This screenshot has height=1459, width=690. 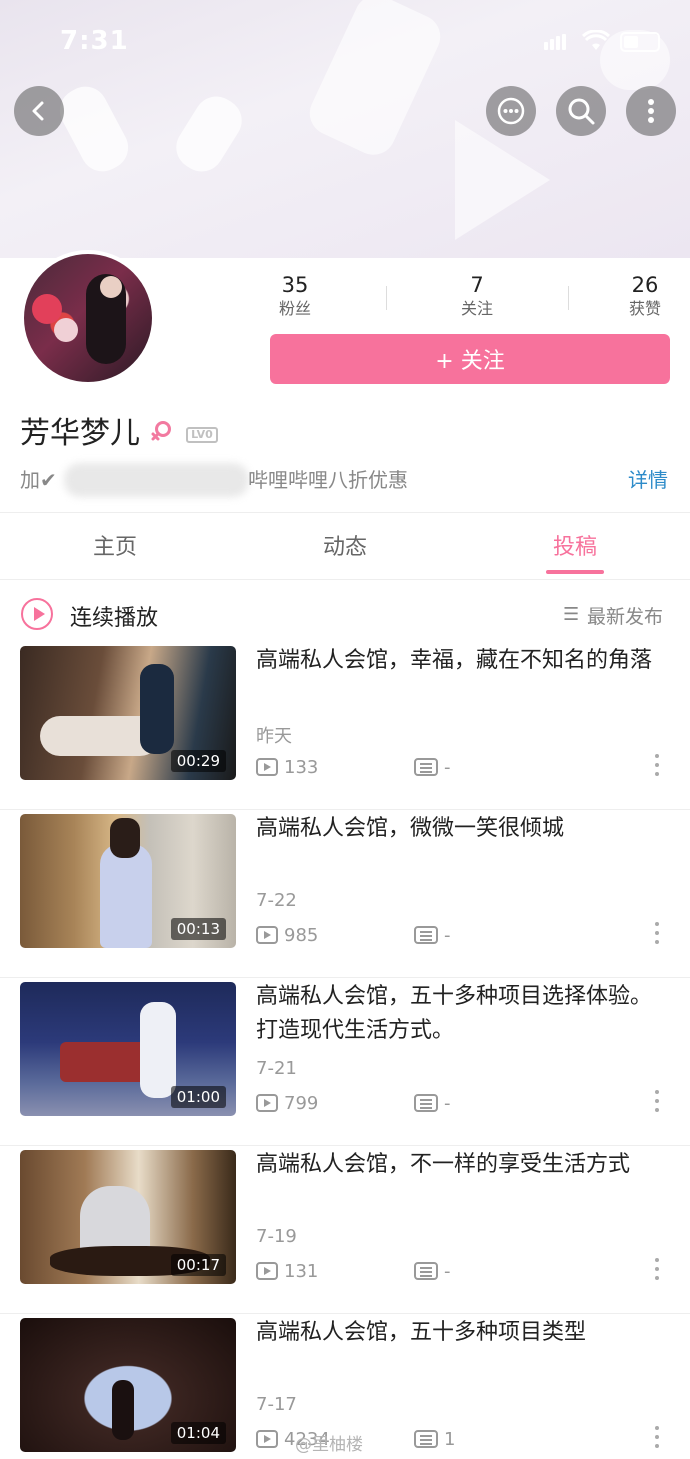 I want to click on signature-prefix: 加✔, so click(x=38, y=480).